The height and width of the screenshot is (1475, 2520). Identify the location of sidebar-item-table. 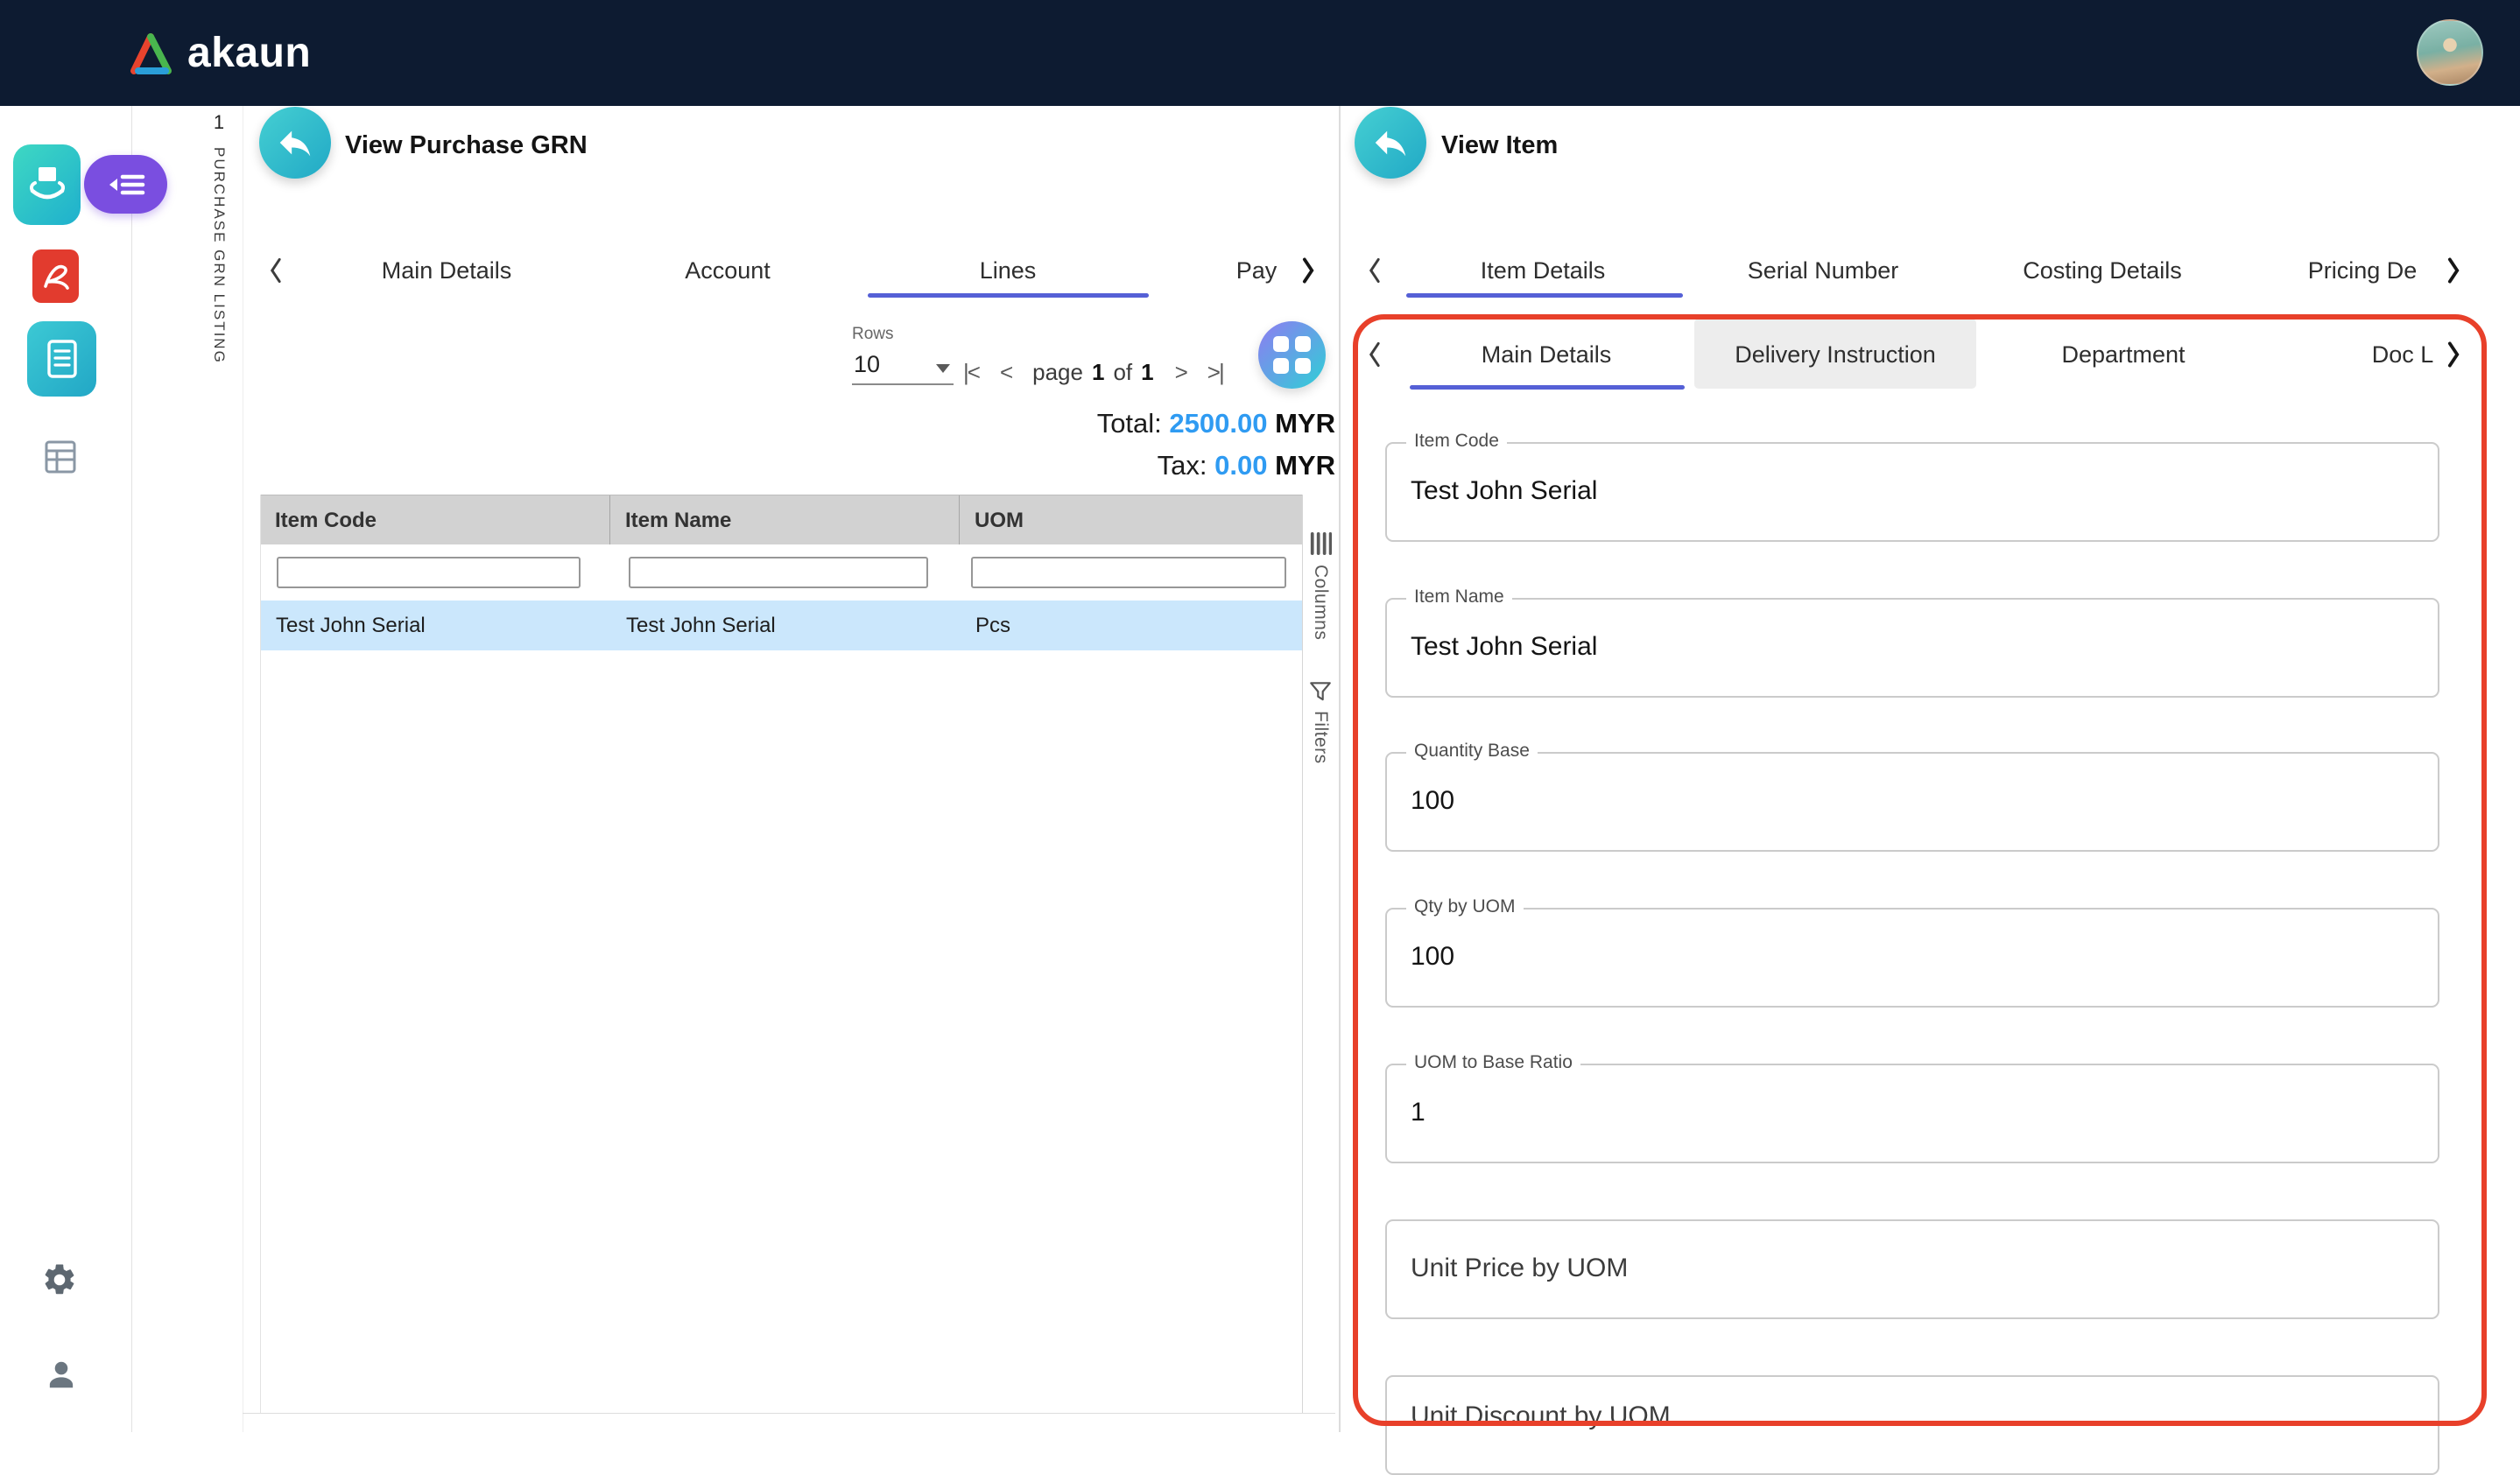
(60, 457).